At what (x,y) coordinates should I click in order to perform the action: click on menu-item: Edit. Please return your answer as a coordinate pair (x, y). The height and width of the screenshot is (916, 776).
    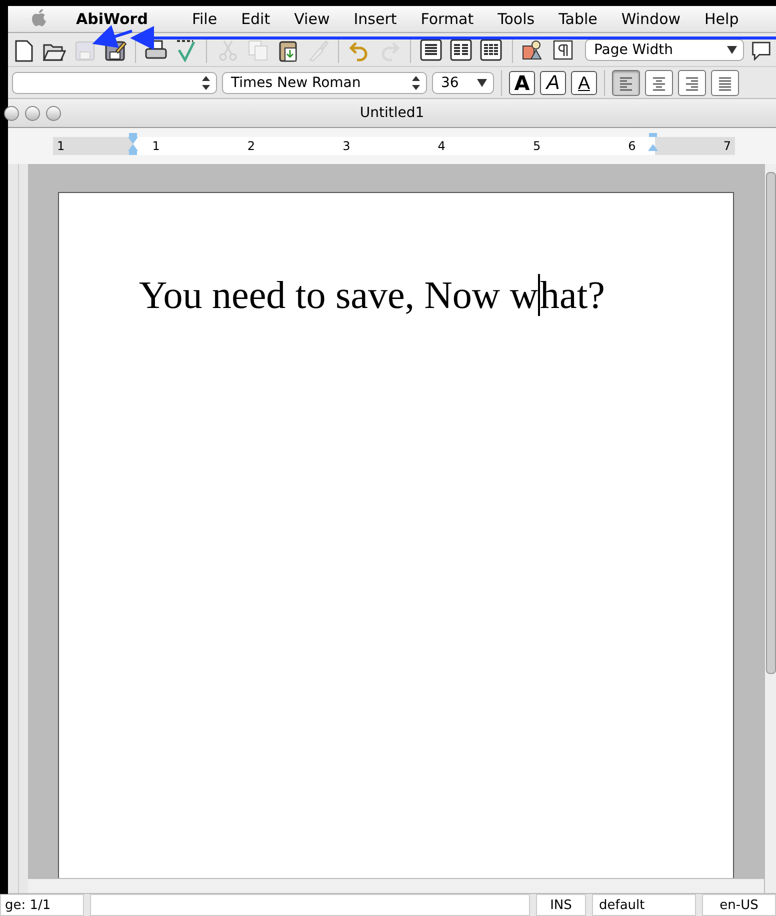
    Looking at the image, I should click on (255, 19).